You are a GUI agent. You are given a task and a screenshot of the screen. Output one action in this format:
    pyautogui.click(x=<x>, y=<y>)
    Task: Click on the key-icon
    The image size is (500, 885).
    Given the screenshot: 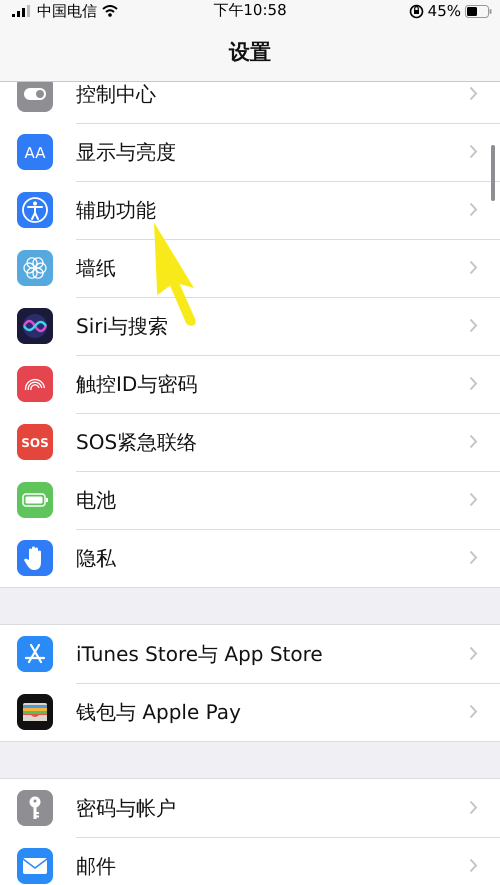 What is the action you would take?
    pyautogui.click(x=35, y=808)
    